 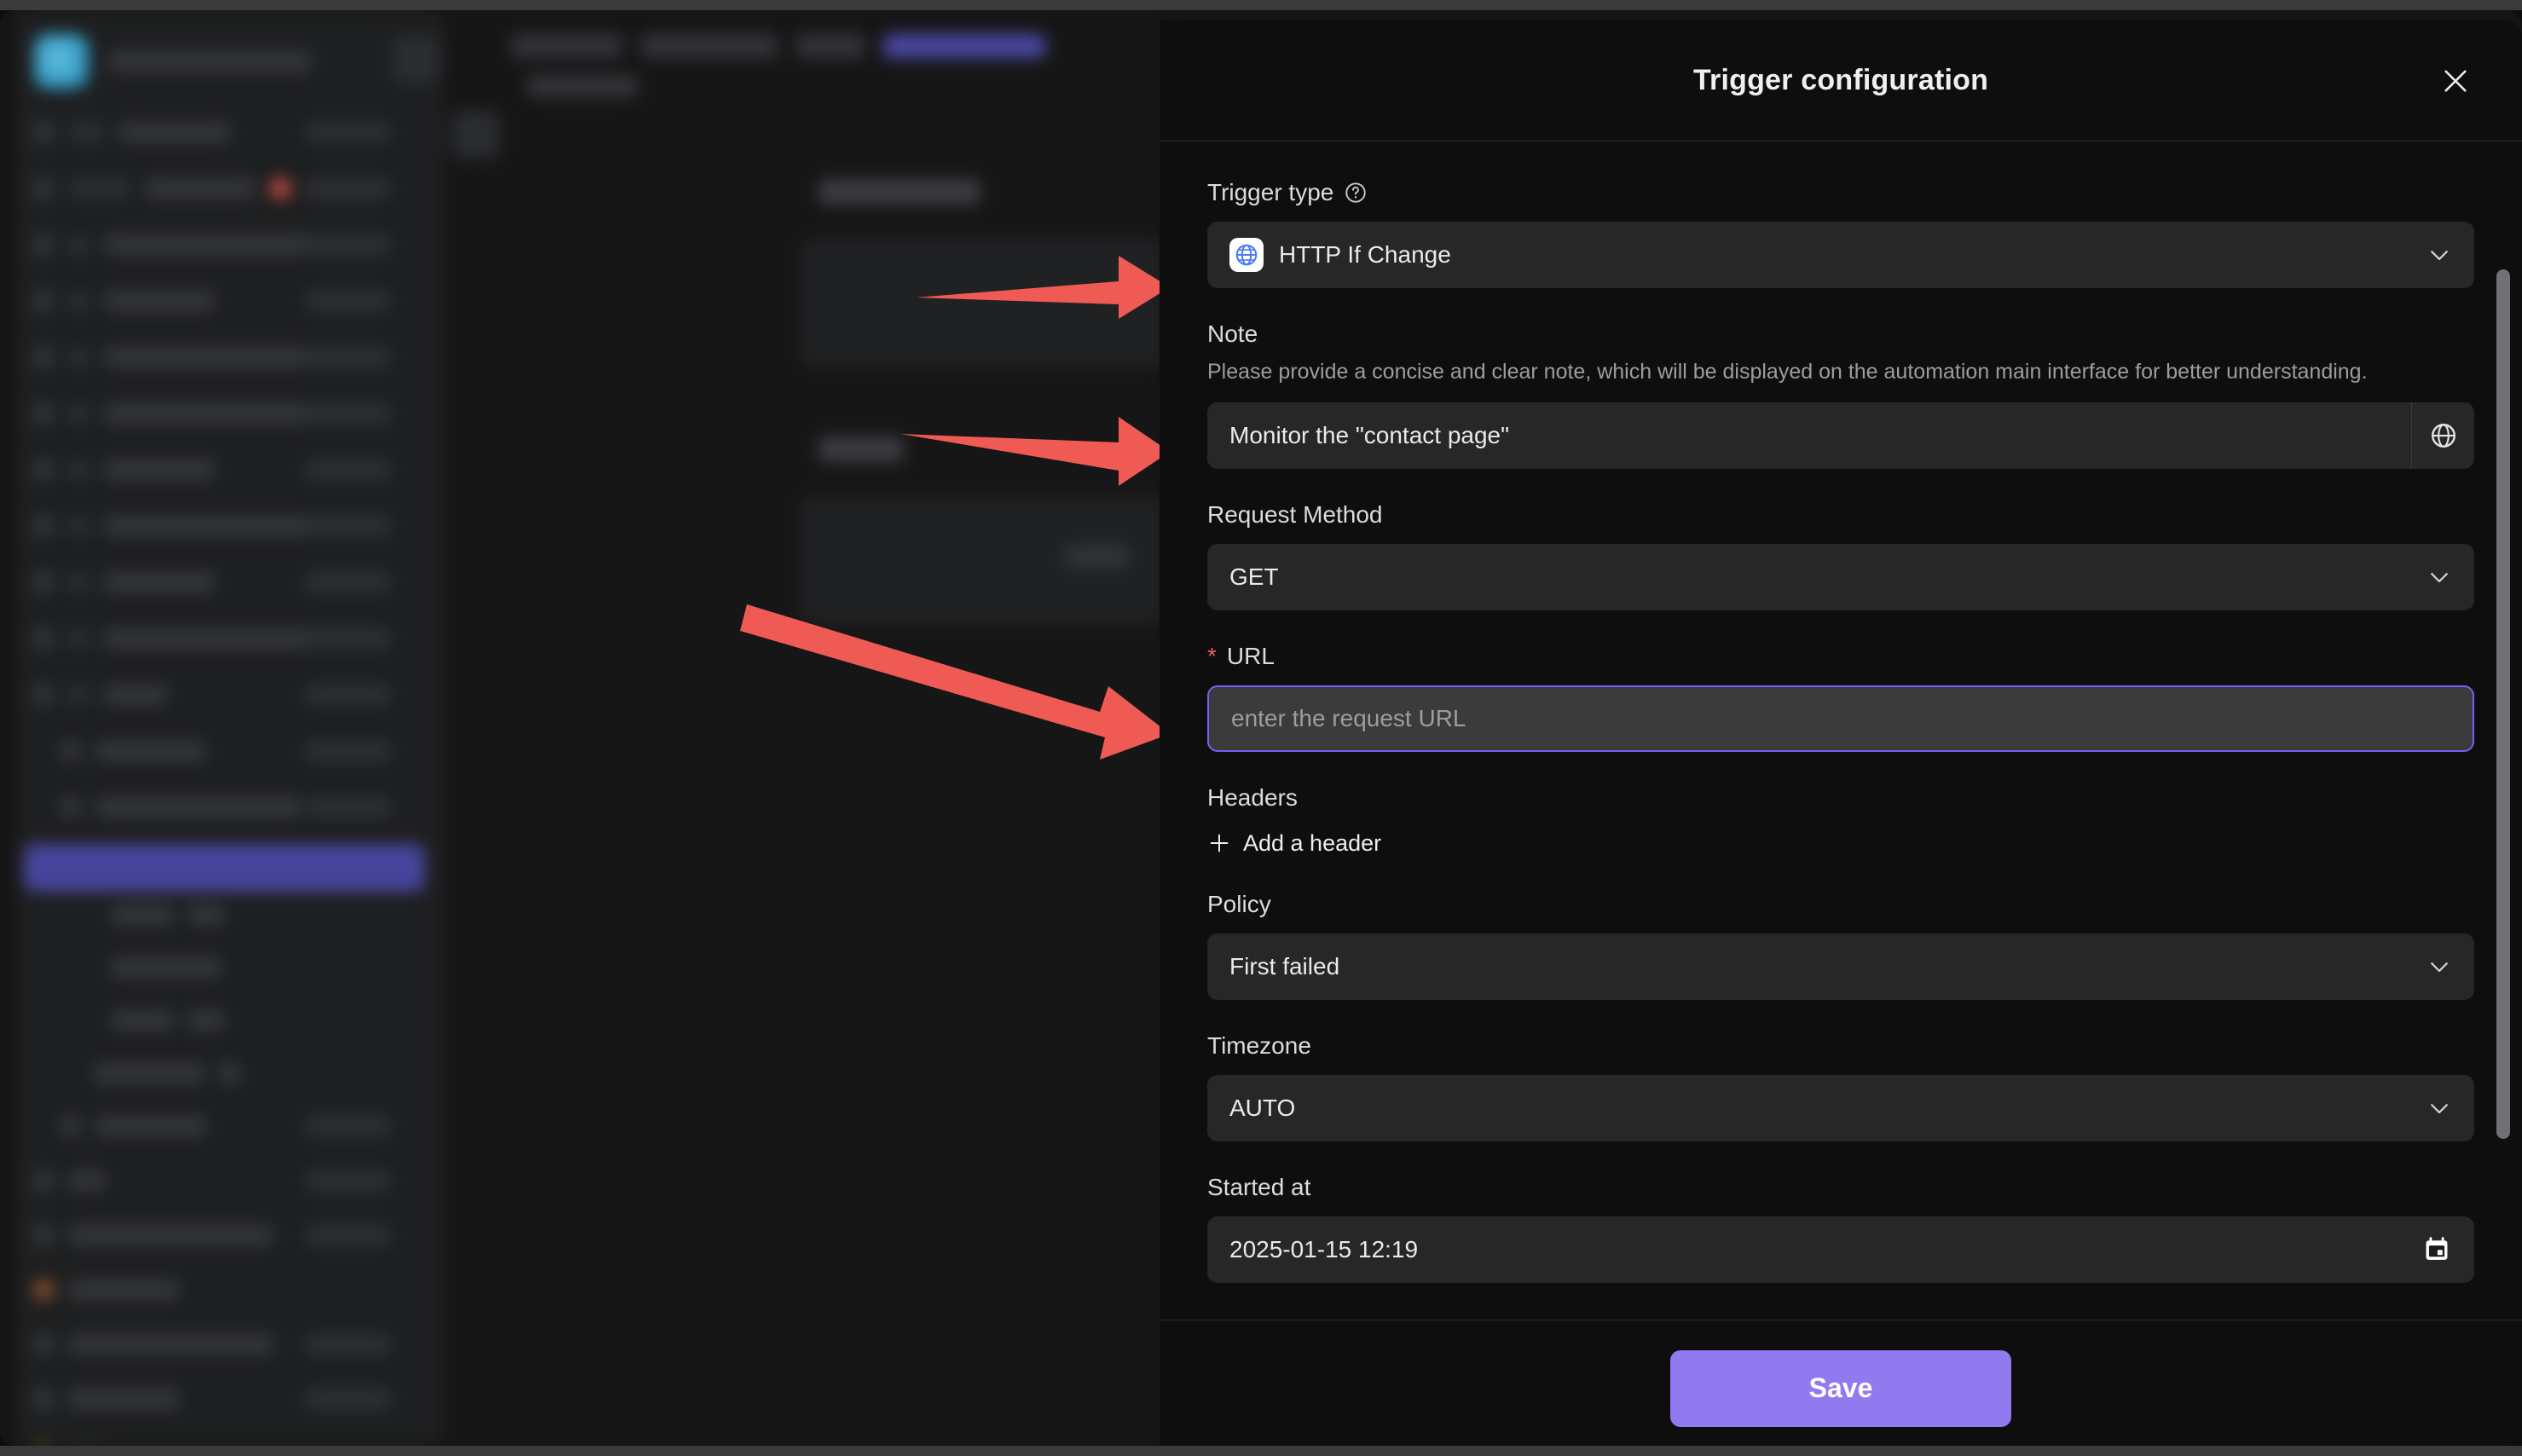 I want to click on calendar-button, so click(x=2436, y=1249).